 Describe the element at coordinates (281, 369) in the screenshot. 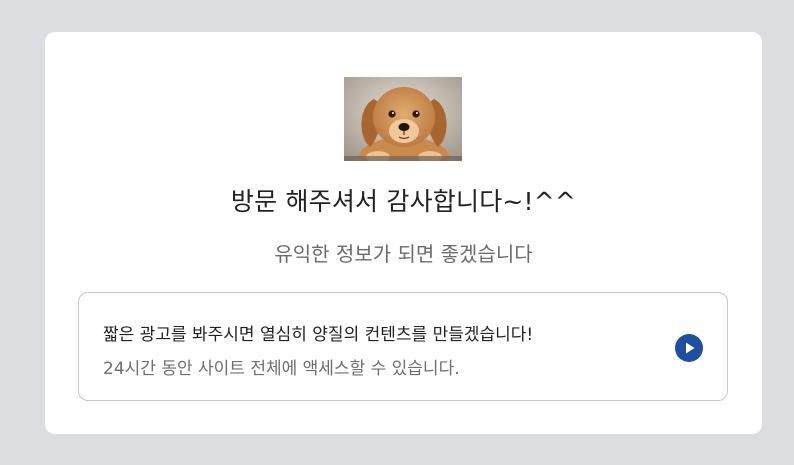

I see `offer-sub-text: 24시간 동안 사이트 전체에 액세스할 수 있습니다.` at that location.